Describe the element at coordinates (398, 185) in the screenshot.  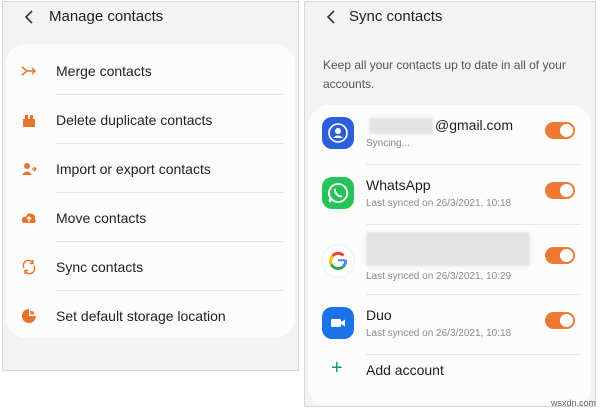
I see `account-name: WhatsApp` at that location.